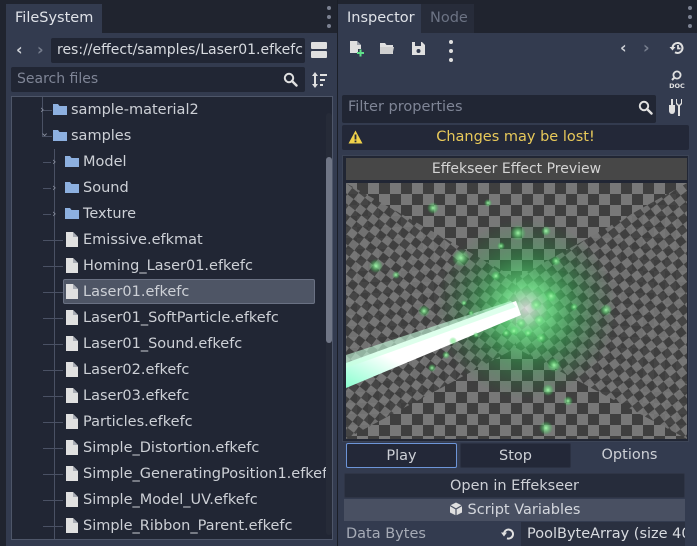  I want to click on history-back-button: ‹, so click(623, 48).